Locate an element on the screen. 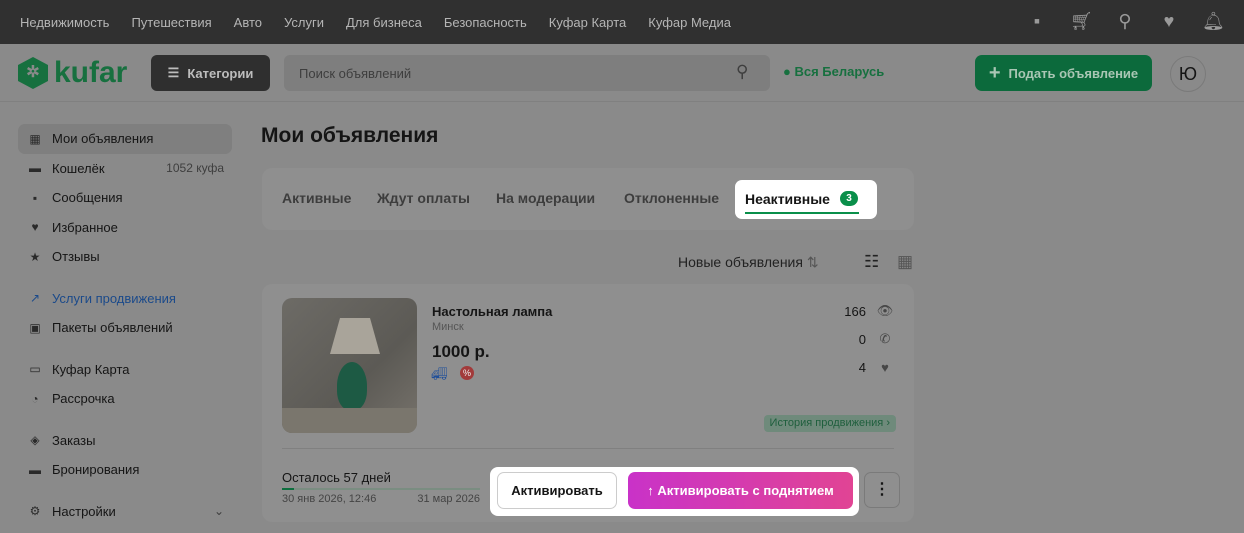 This screenshot has width=1244, height=533. sidebar-item-label: Пакеты объявлений is located at coordinates (112, 328).